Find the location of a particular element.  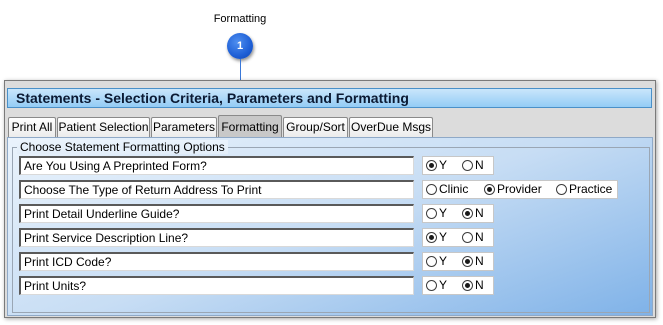

tab-formatting: Formatting is located at coordinates (250, 126).